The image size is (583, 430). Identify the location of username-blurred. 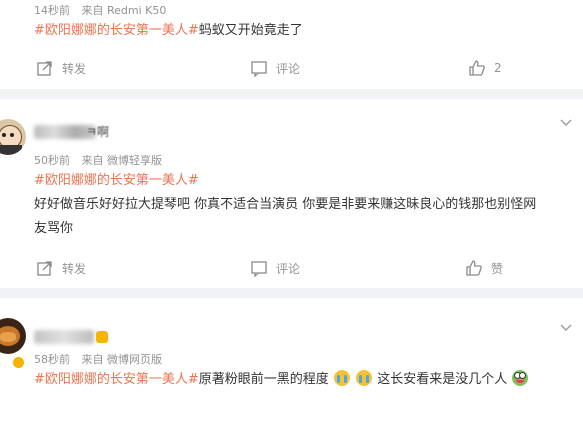
(64, 337).